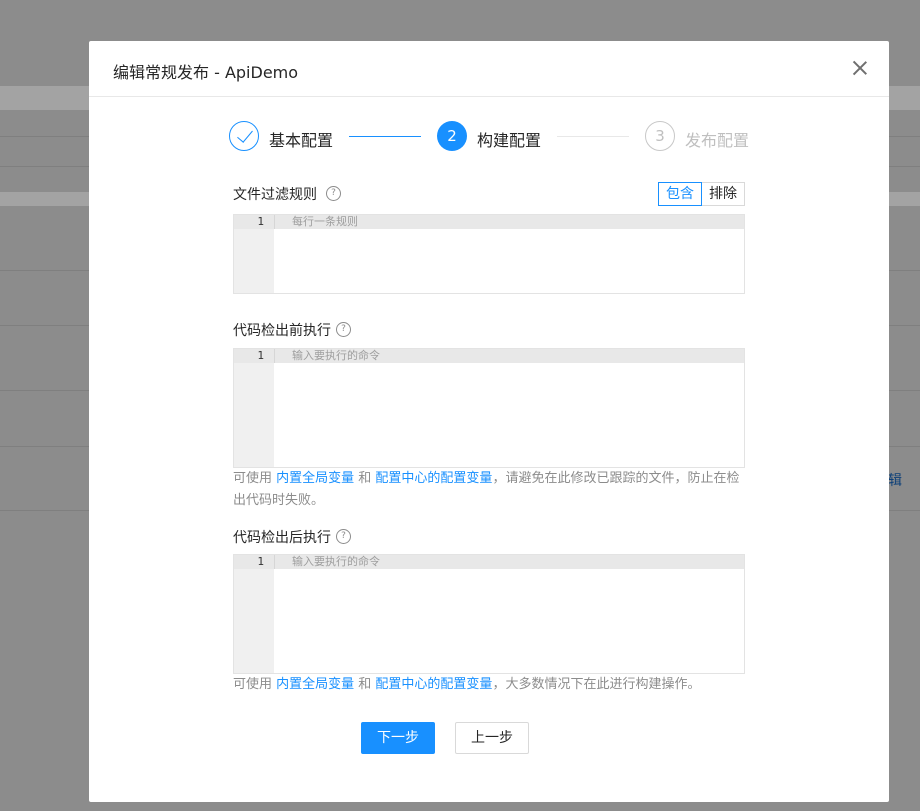 This screenshot has height=811, width=920. What do you see at coordinates (680, 194) in the screenshot?
I see `filter-include-toggle: 包含` at bounding box center [680, 194].